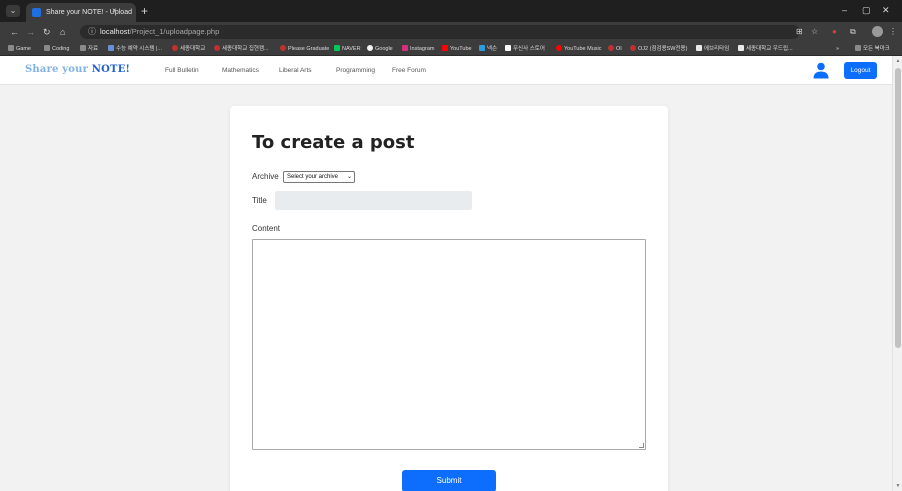  Describe the element at coordinates (144, 11) in the screenshot. I see `new-tab-icon: +` at that location.